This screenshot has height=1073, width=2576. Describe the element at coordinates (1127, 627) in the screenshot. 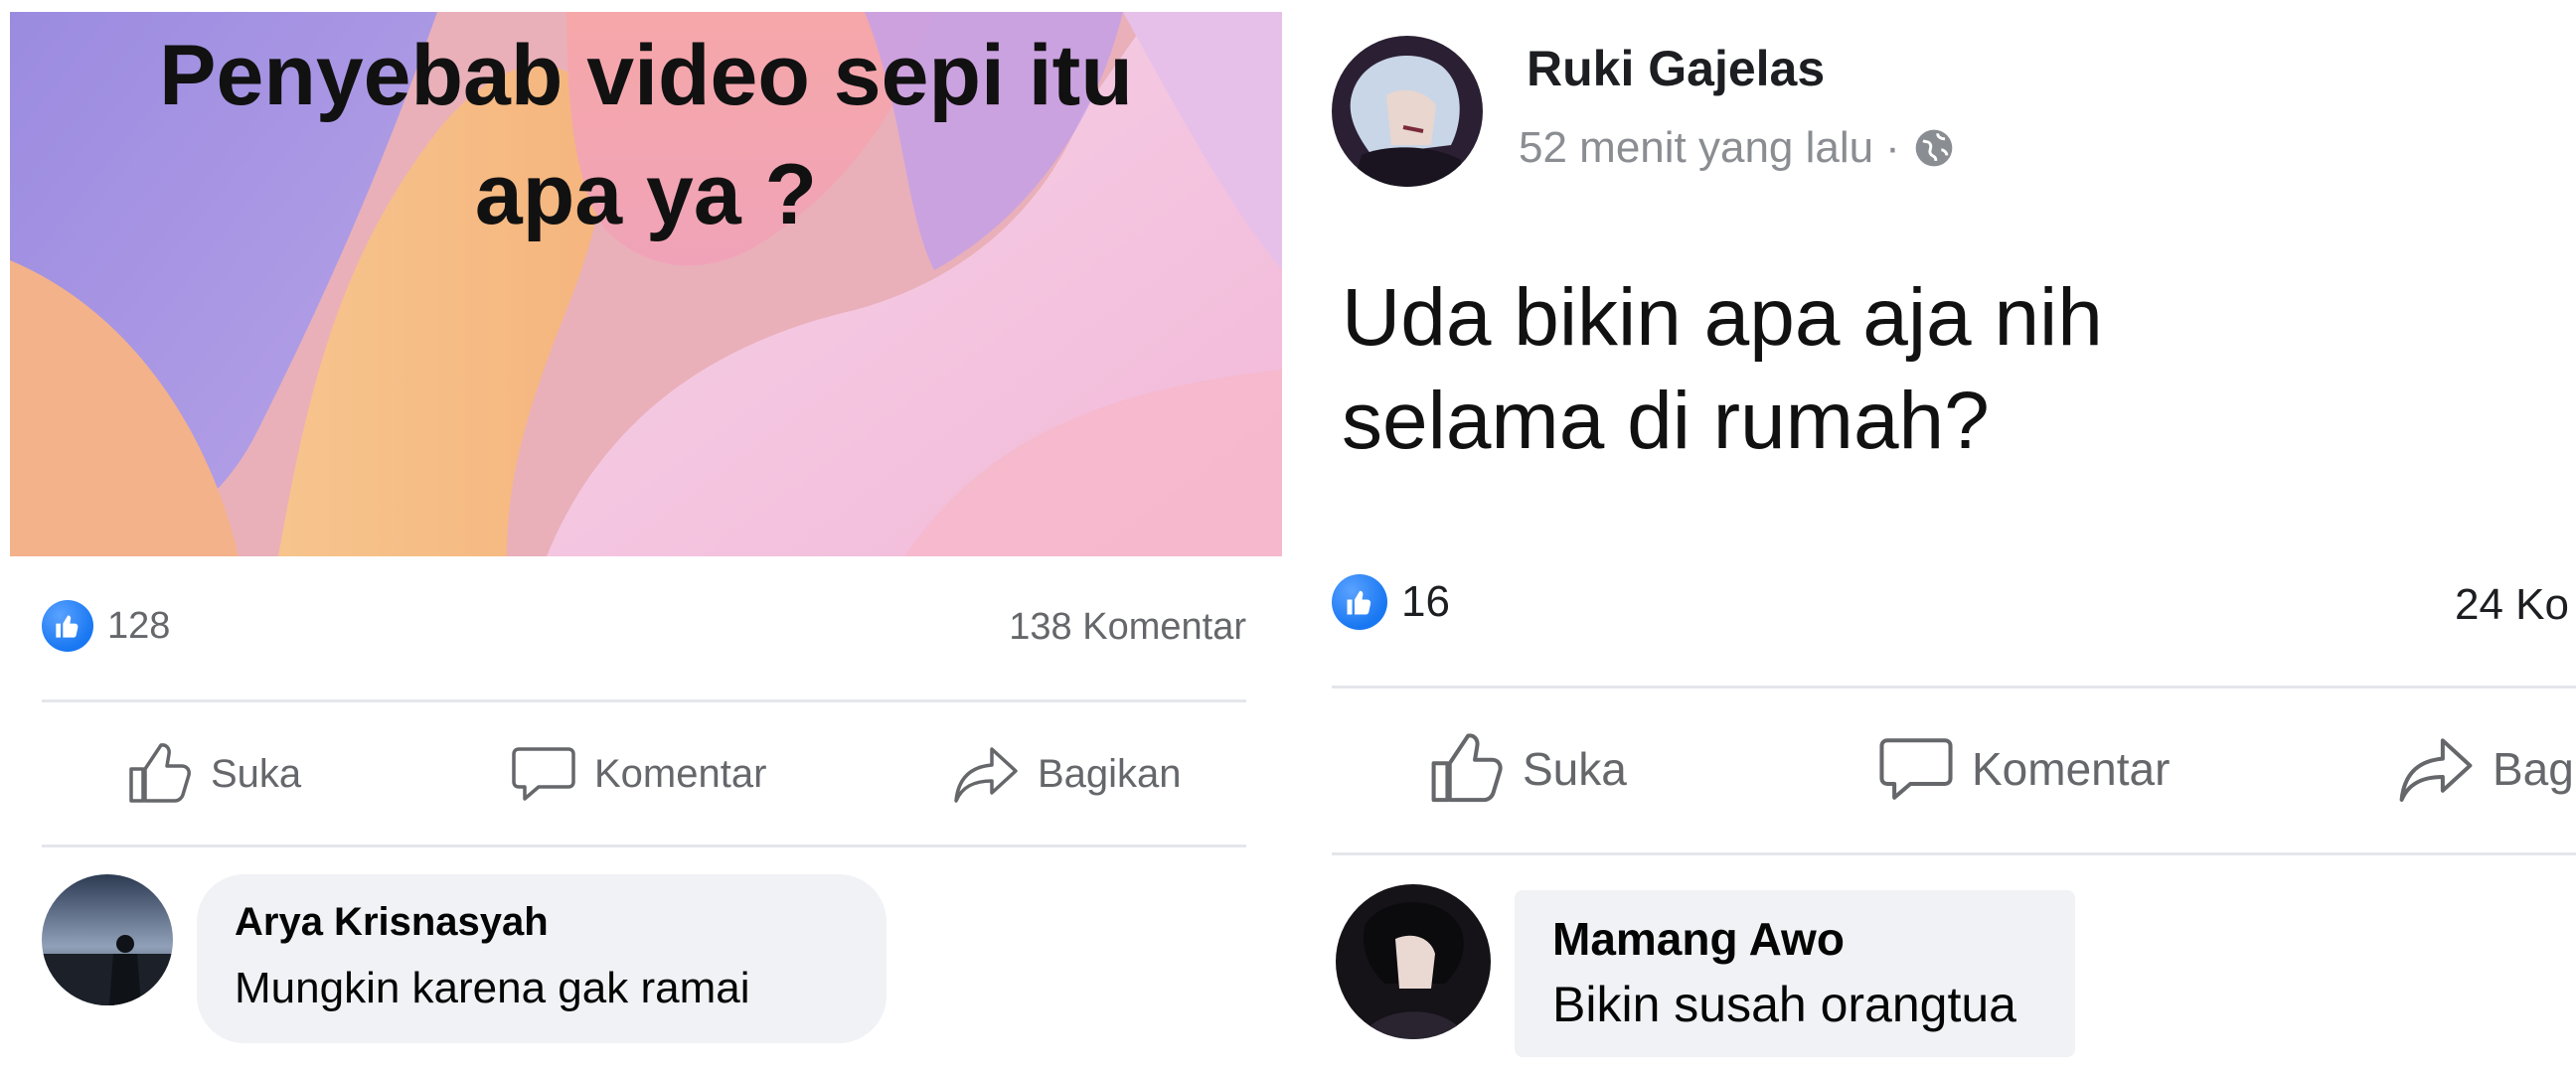

I see `comment-count: 138 Komentar` at that location.